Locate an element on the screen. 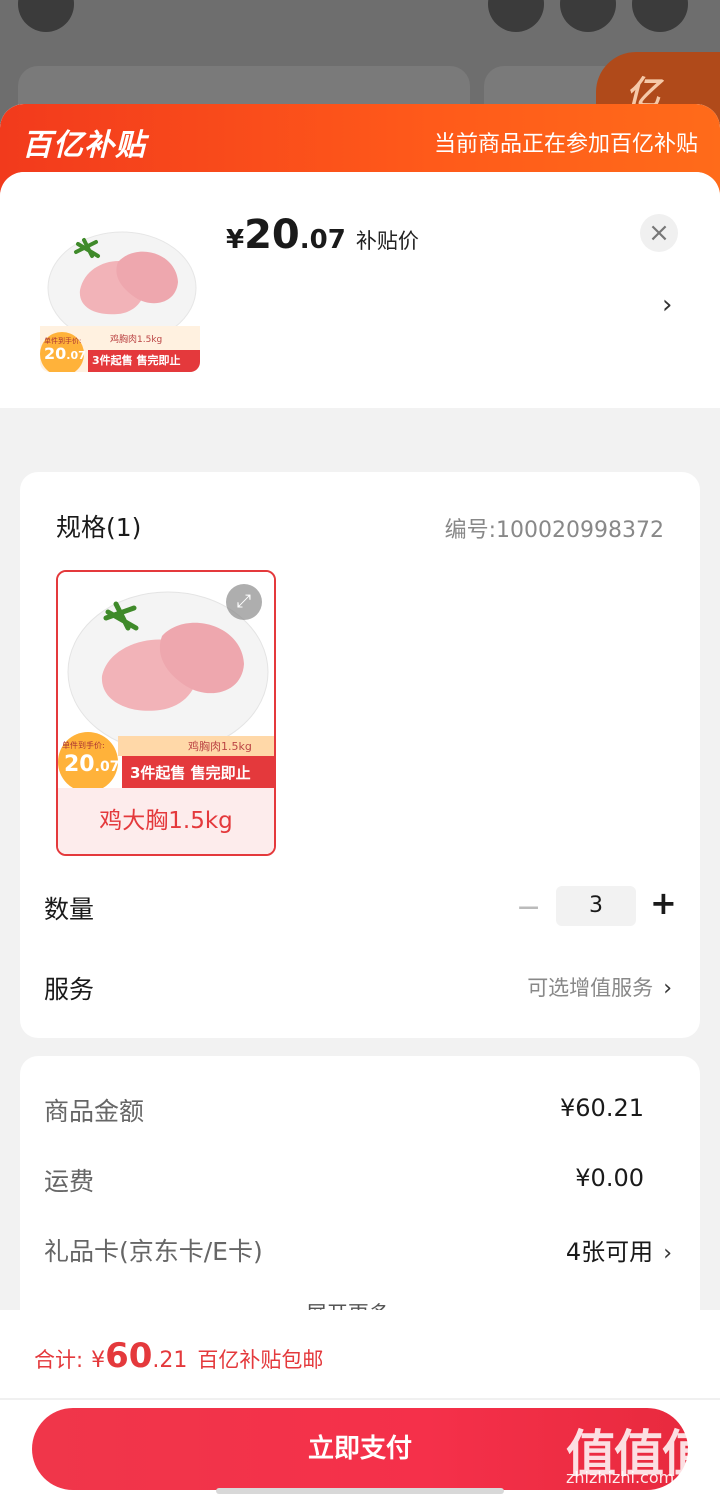  price-integer: 20 is located at coordinates (272, 235).